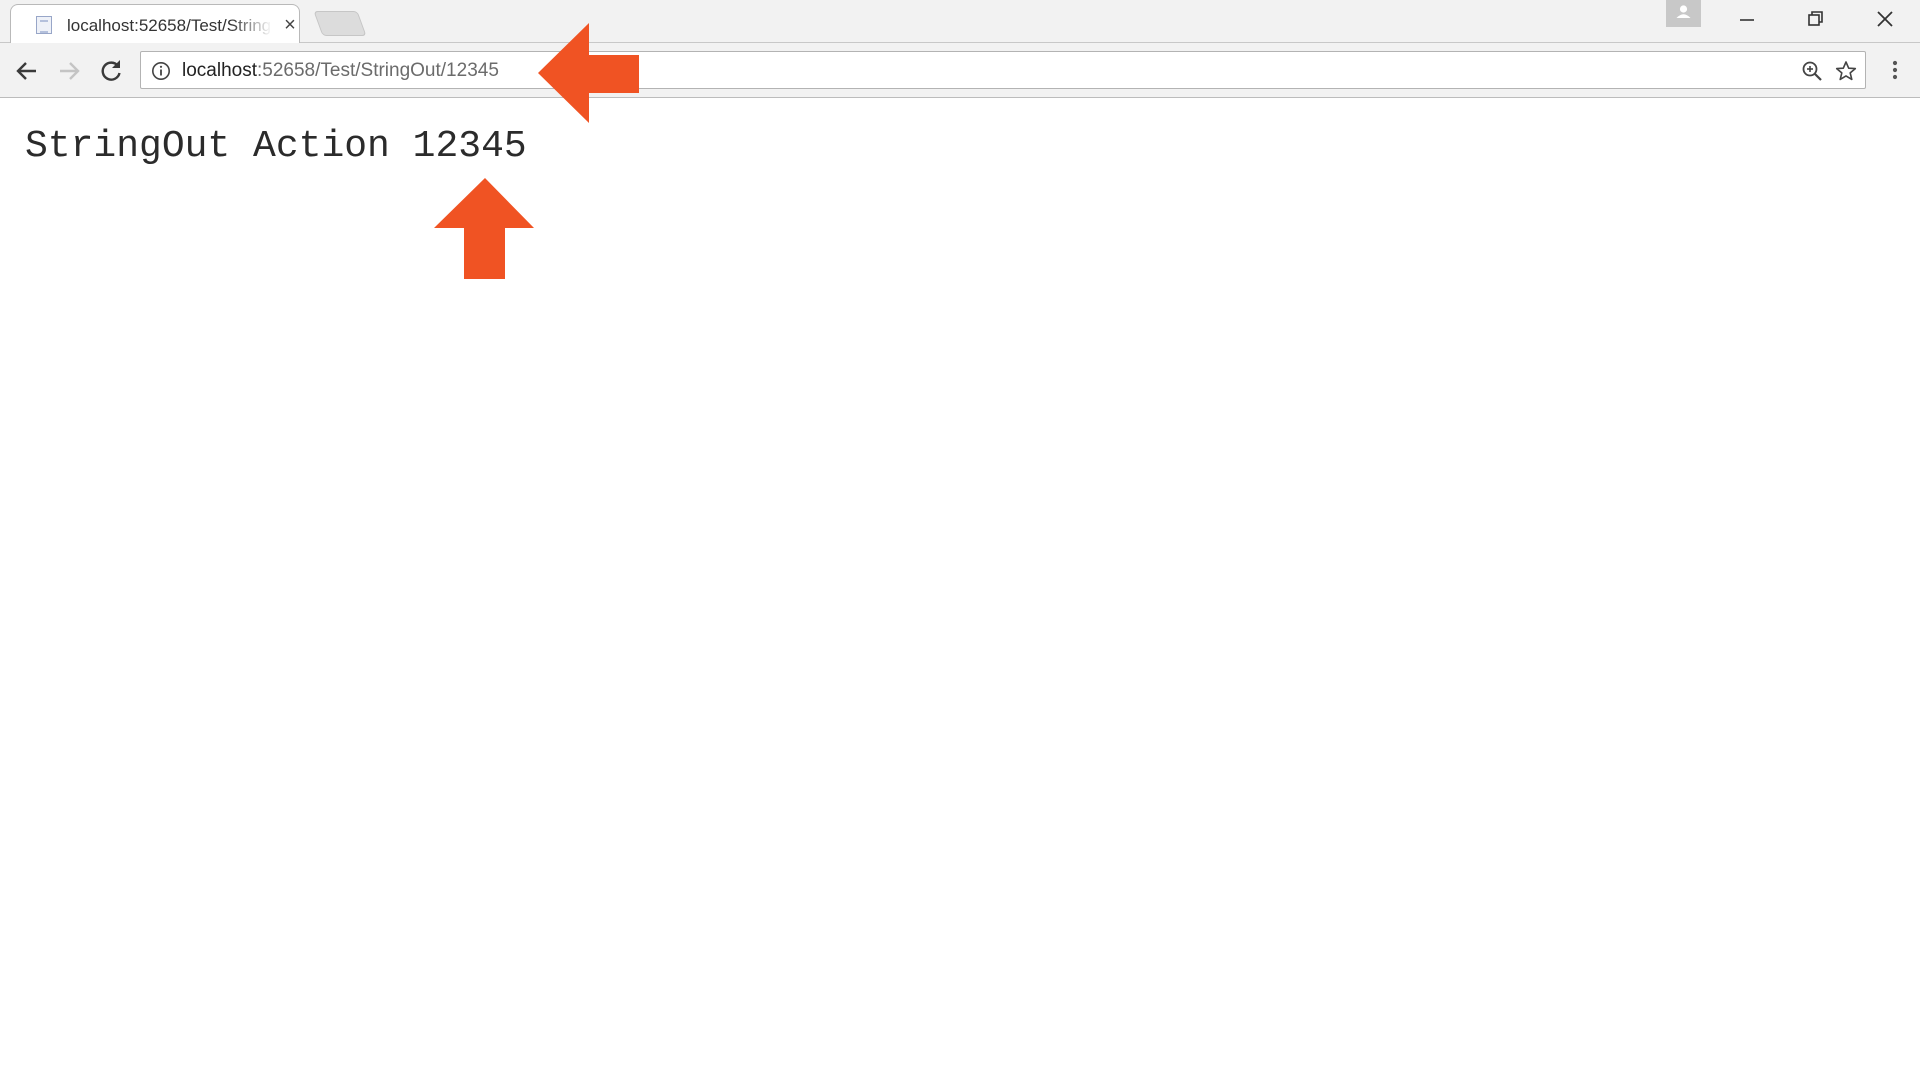 The image size is (1920, 1080). I want to click on page-favicon-icon, so click(44, 25).